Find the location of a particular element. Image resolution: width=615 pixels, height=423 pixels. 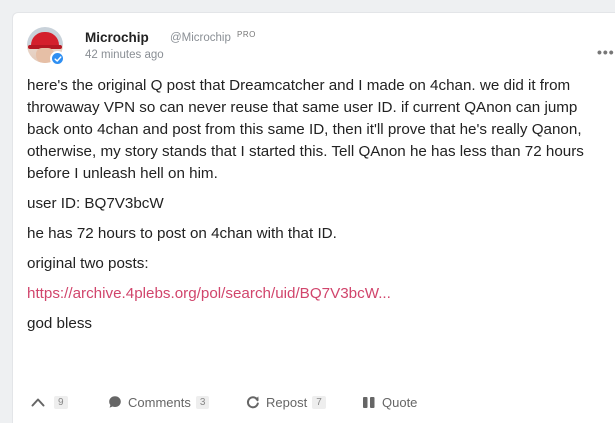

author-name: Microchip is located at coordinates (117, 37).